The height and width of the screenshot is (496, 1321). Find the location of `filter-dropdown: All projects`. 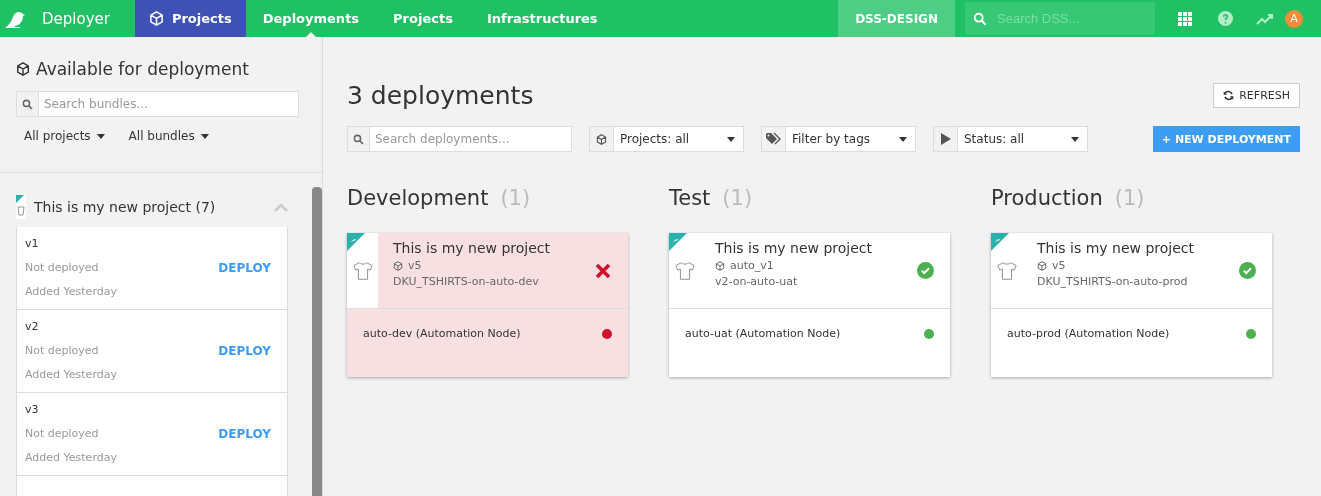

filter-dropdown: All projects is located at coordinates (64, 136).